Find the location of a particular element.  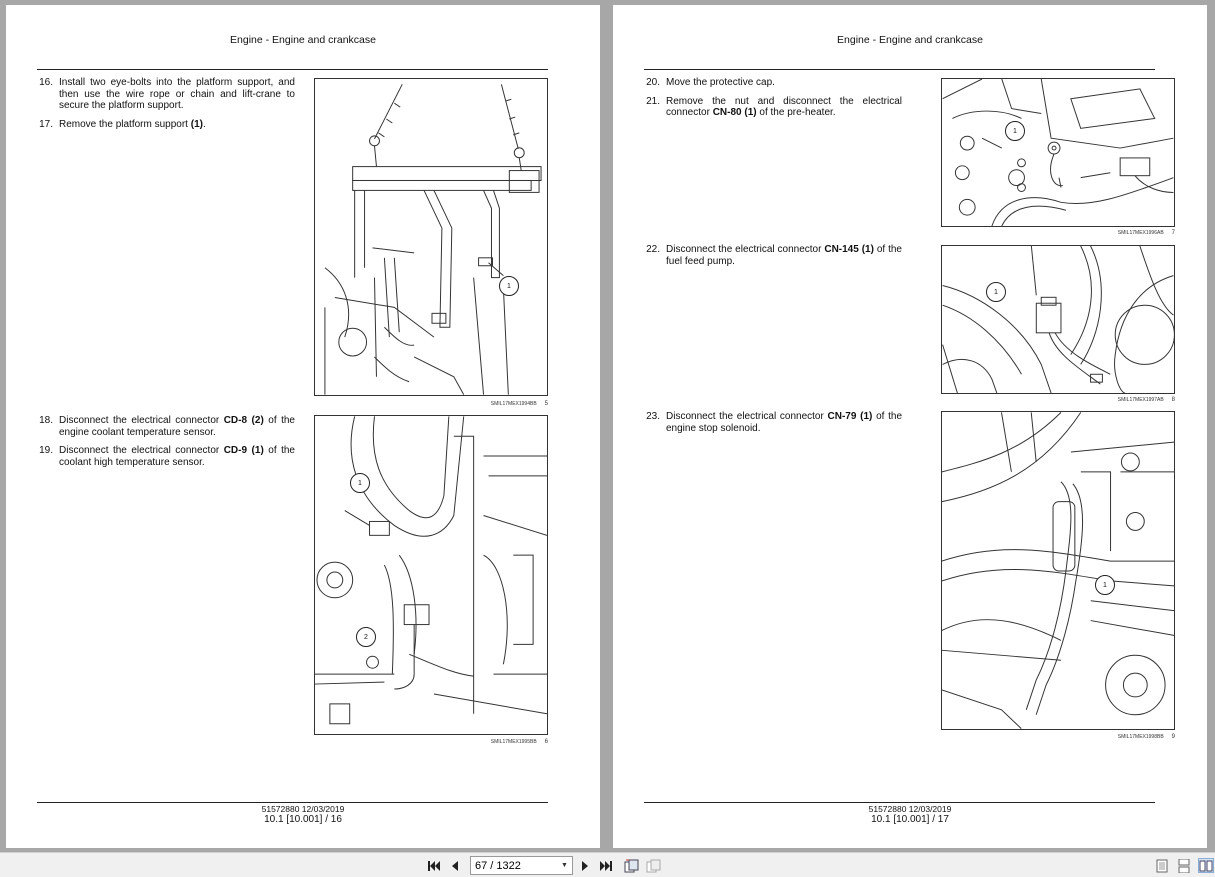

figure-code: SMIL17MEX1997AB is located at coordinates (1140, 400).